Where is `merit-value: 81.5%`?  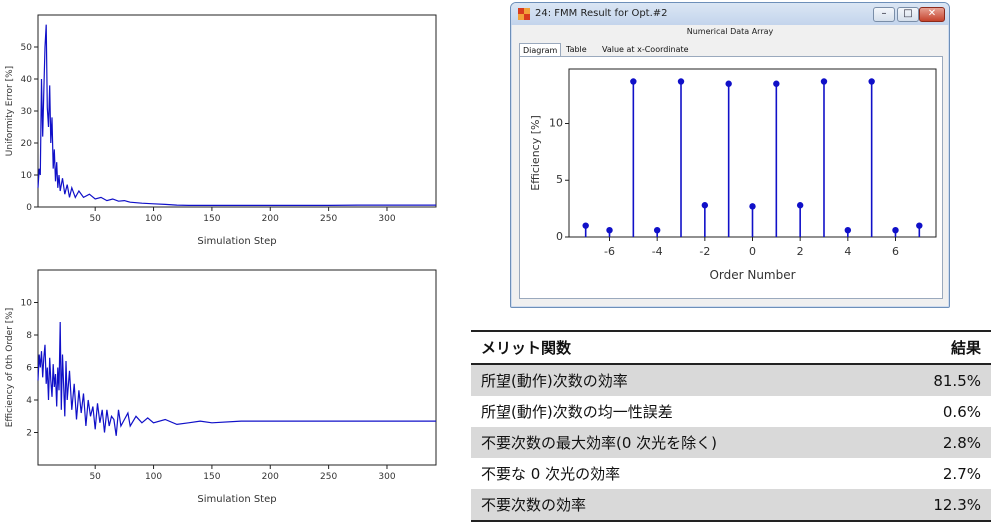 merit-value: 81.5% is located at coordinates (936, 380).